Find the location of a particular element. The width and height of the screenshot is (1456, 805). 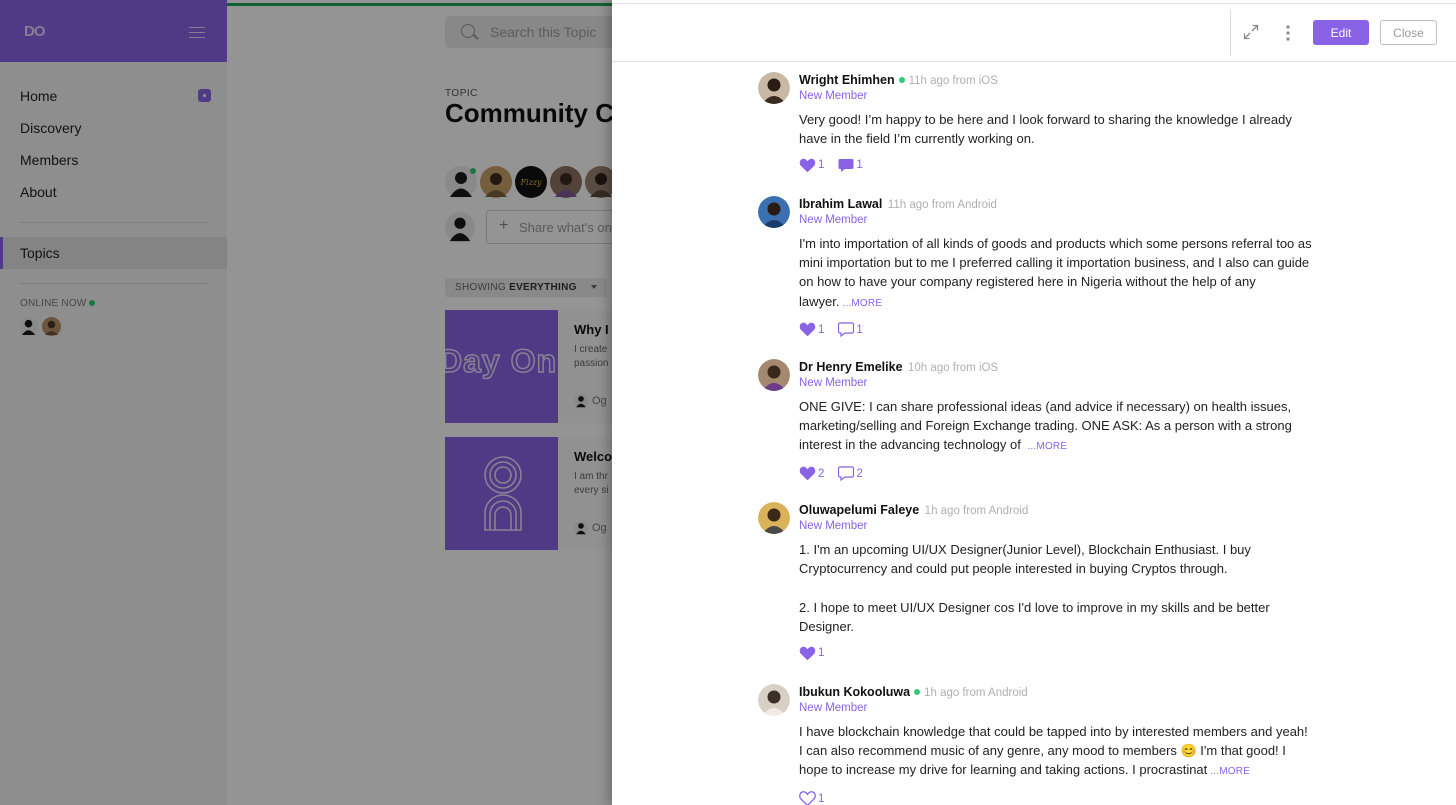

comment-author: Dr Henry Emelike is located at coordinates (851, 367).